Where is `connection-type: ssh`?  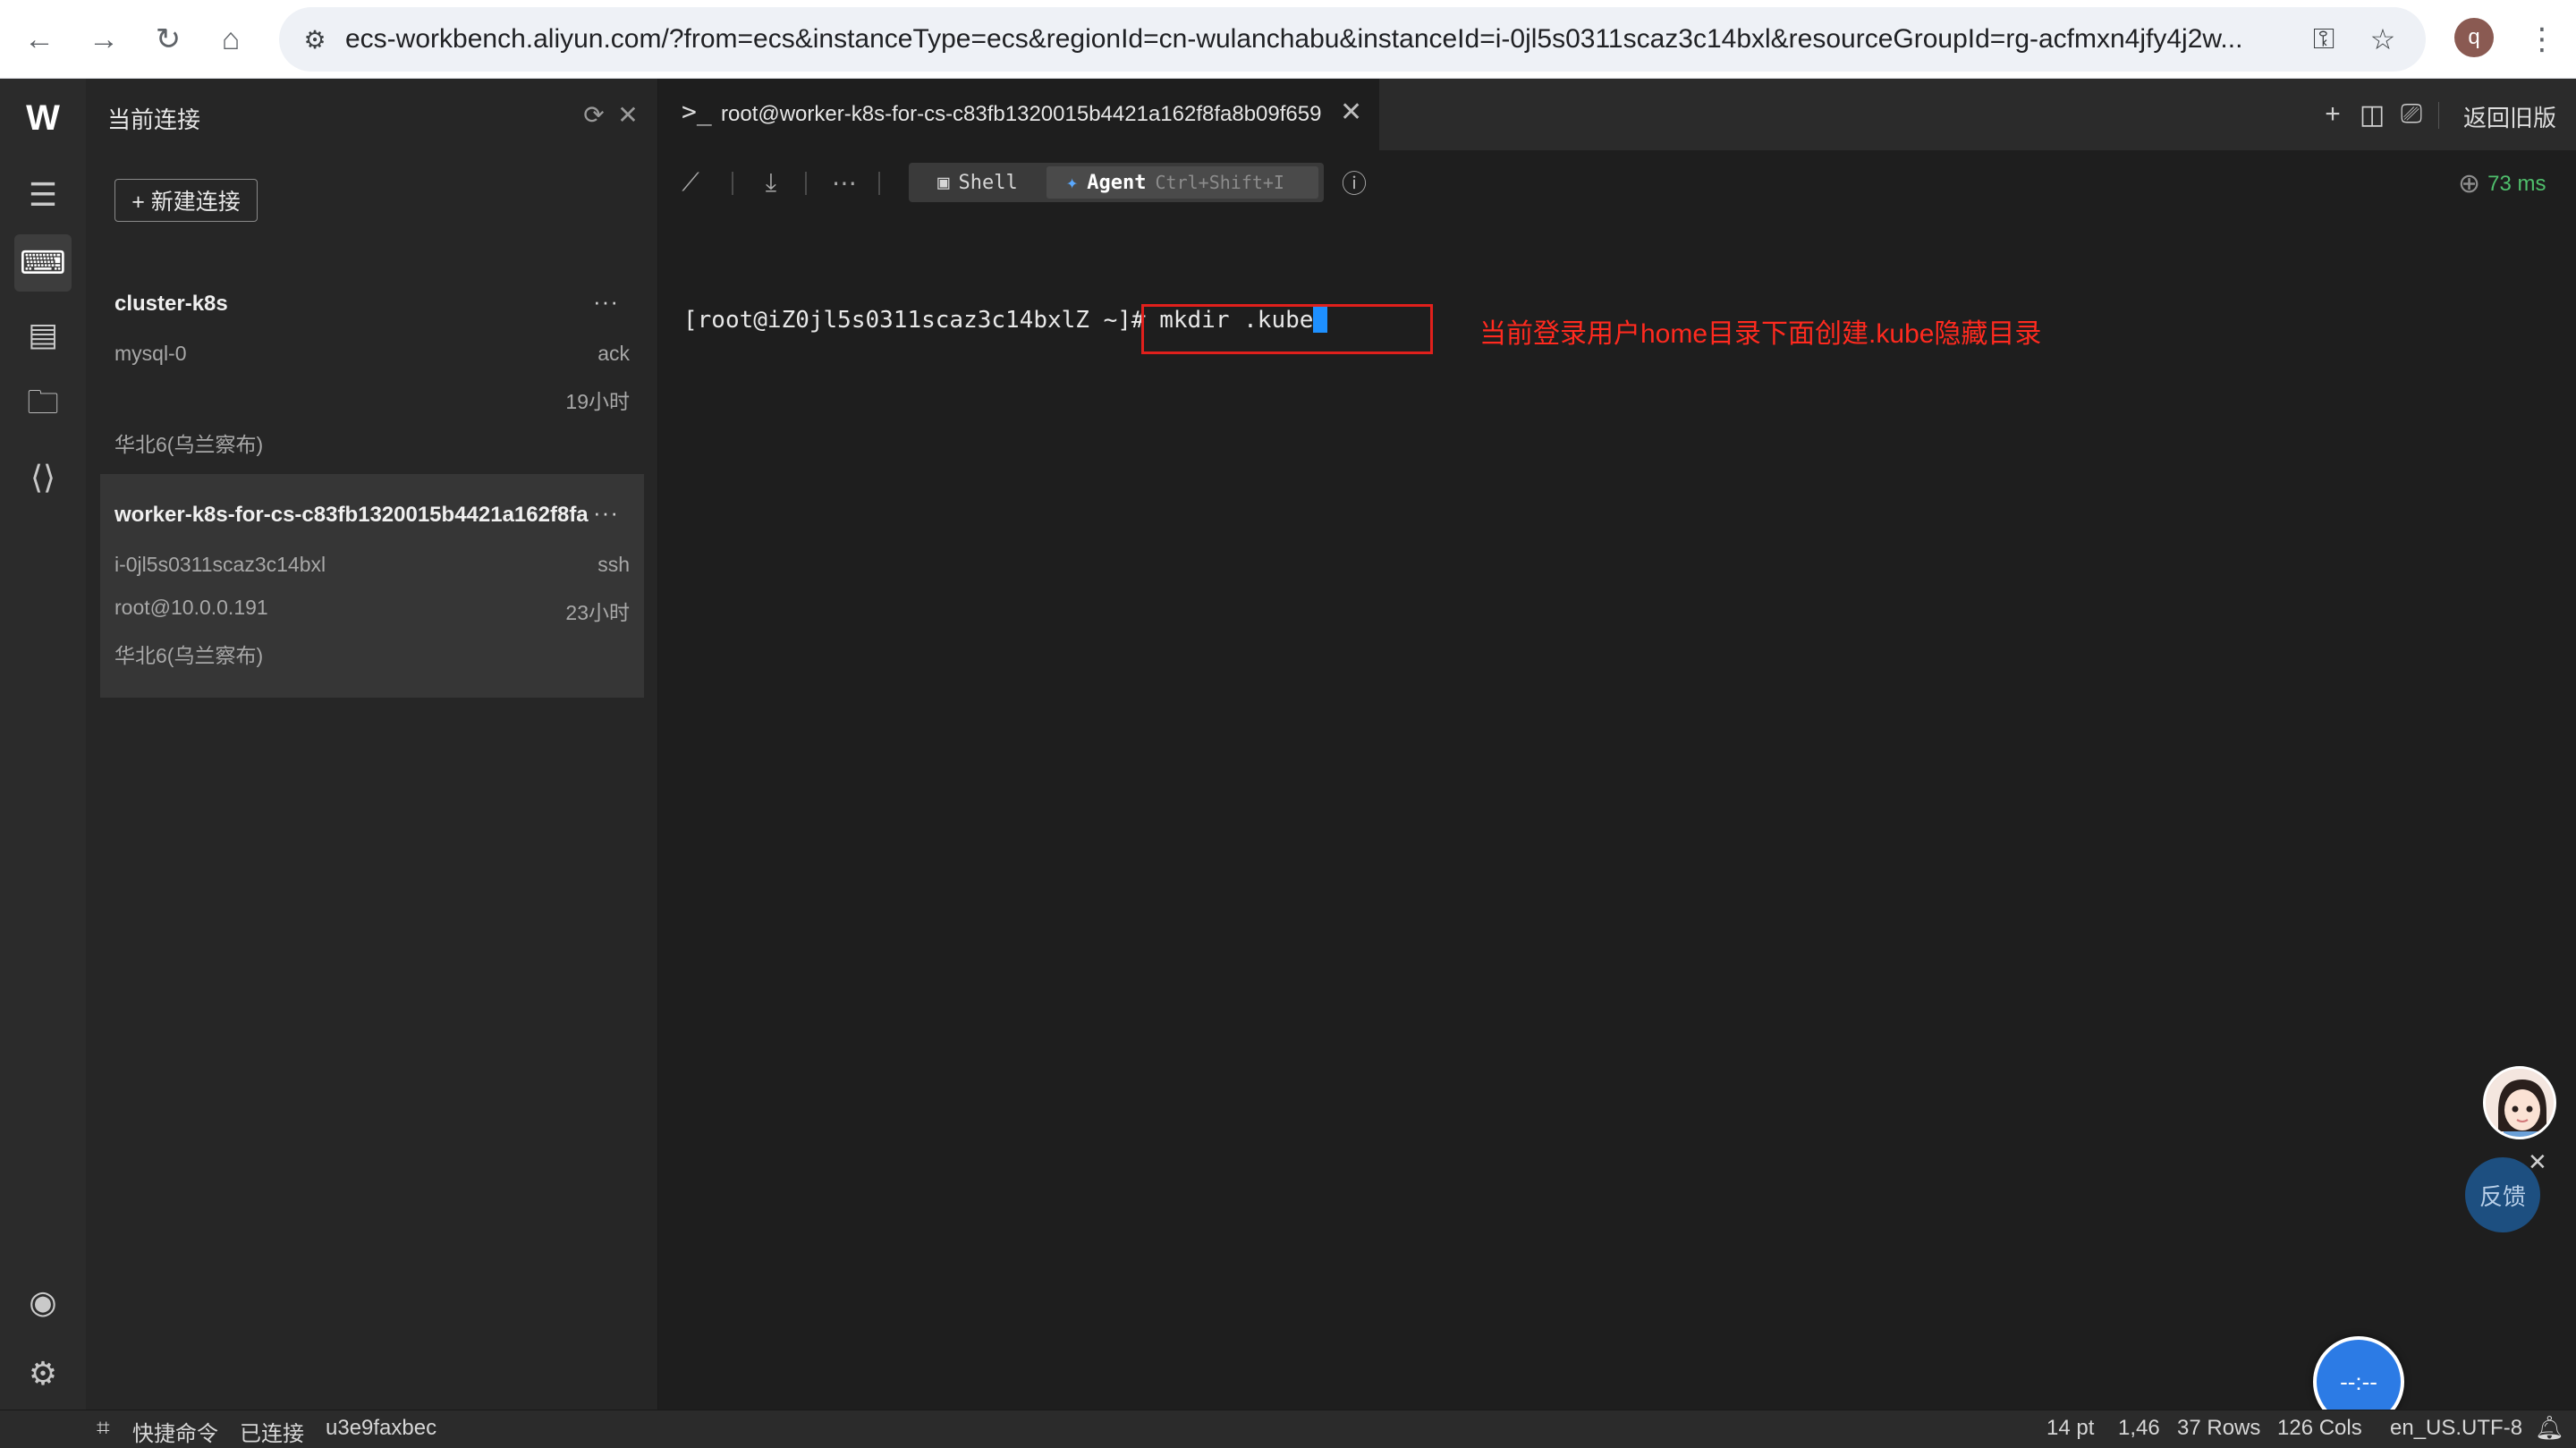
connection-type: ssh is located at coordinates (613, 564).